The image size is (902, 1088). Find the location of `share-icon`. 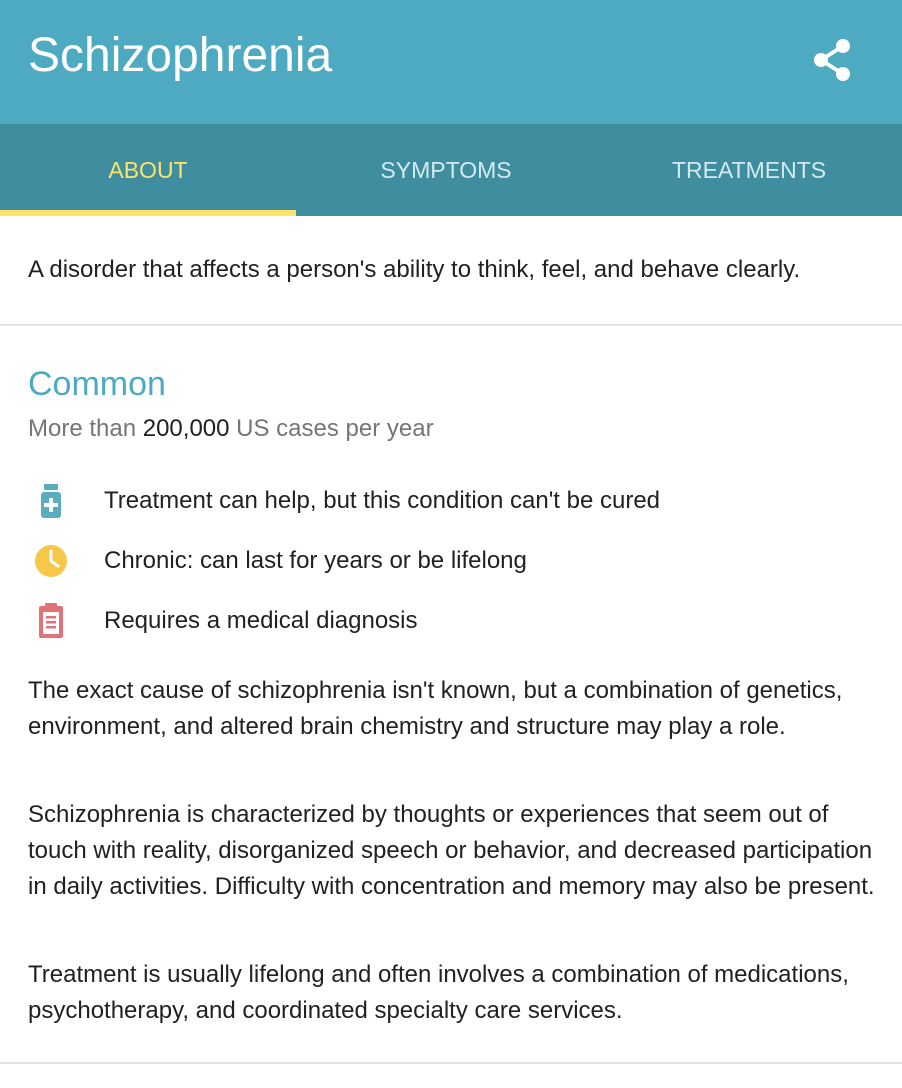

share-icon is located at coordinates (832, 60).